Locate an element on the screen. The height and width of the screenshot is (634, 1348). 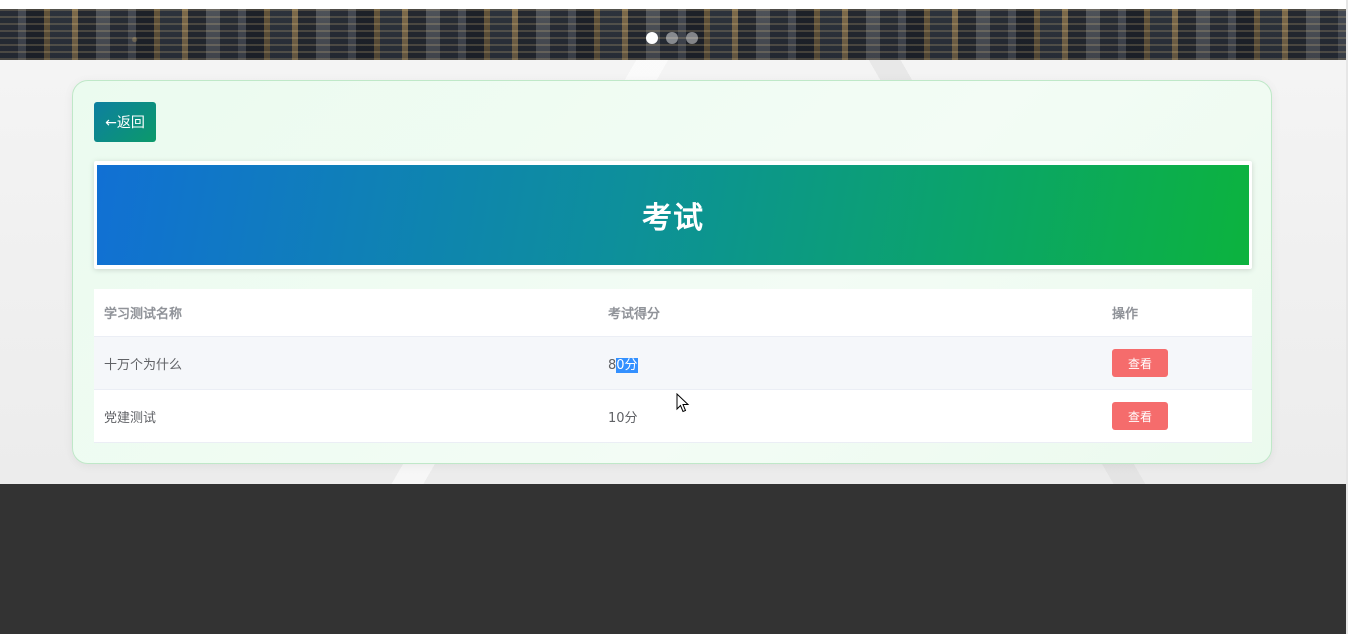
table-header-row: 学习测试名称 考试得分 操作 is located at coordinates (673, 313).